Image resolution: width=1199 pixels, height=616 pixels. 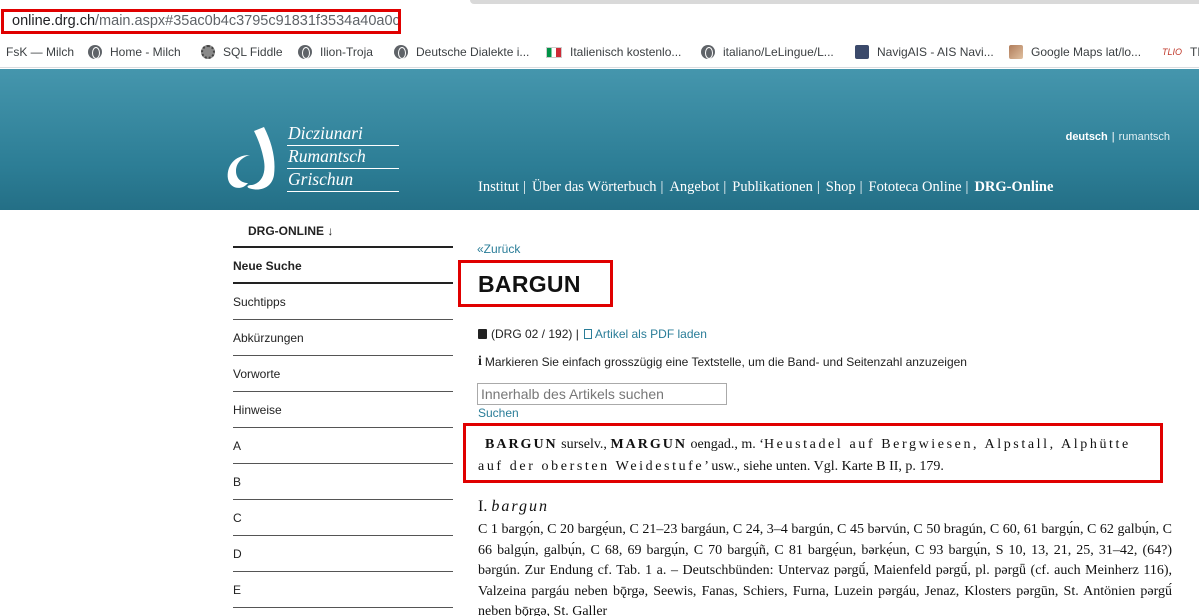 I want to click on nav-drg-online: DRG-Online, so click(x=1013, y=187).